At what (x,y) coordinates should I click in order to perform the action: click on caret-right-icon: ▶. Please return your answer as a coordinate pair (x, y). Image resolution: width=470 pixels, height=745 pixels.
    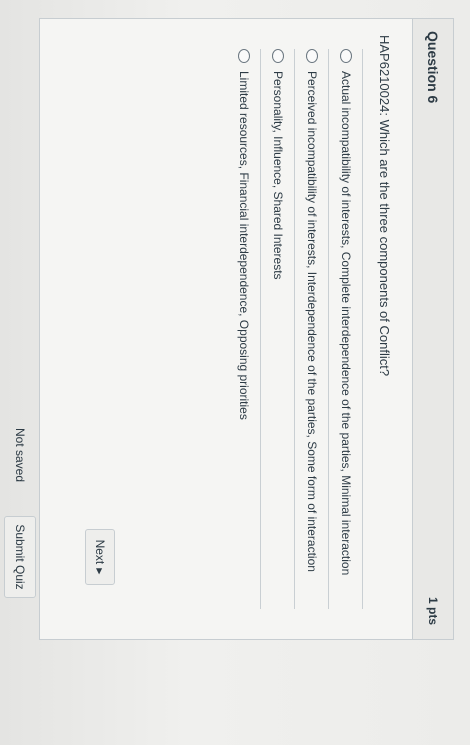
    Looking at the image, I should click on (100, 571).